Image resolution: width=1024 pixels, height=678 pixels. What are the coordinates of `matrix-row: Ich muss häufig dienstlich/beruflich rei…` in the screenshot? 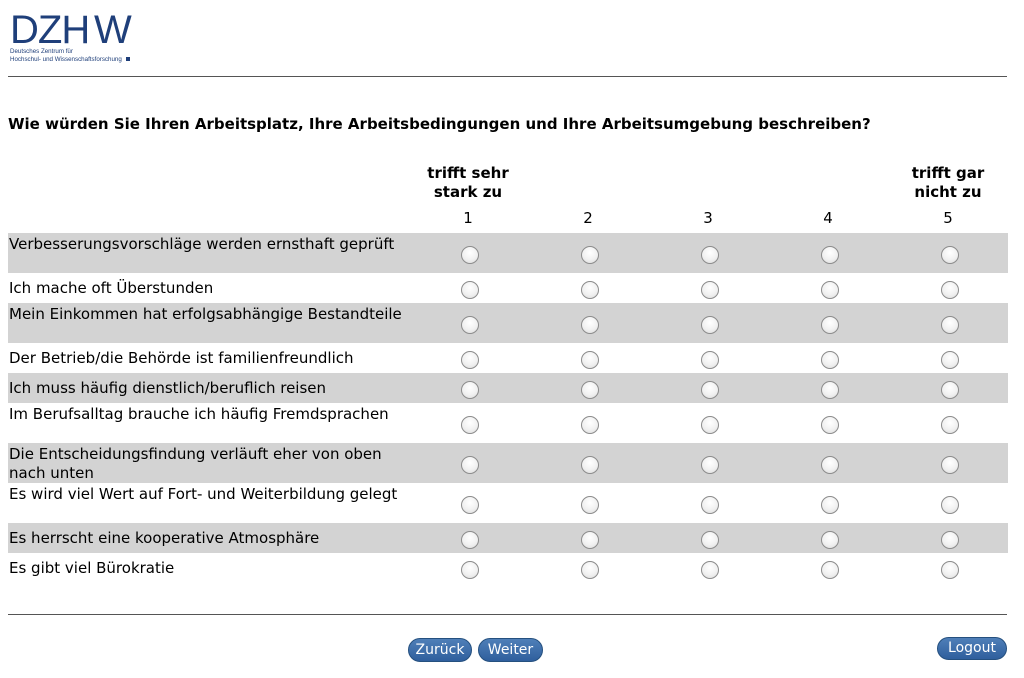 It's located at (508, 388).